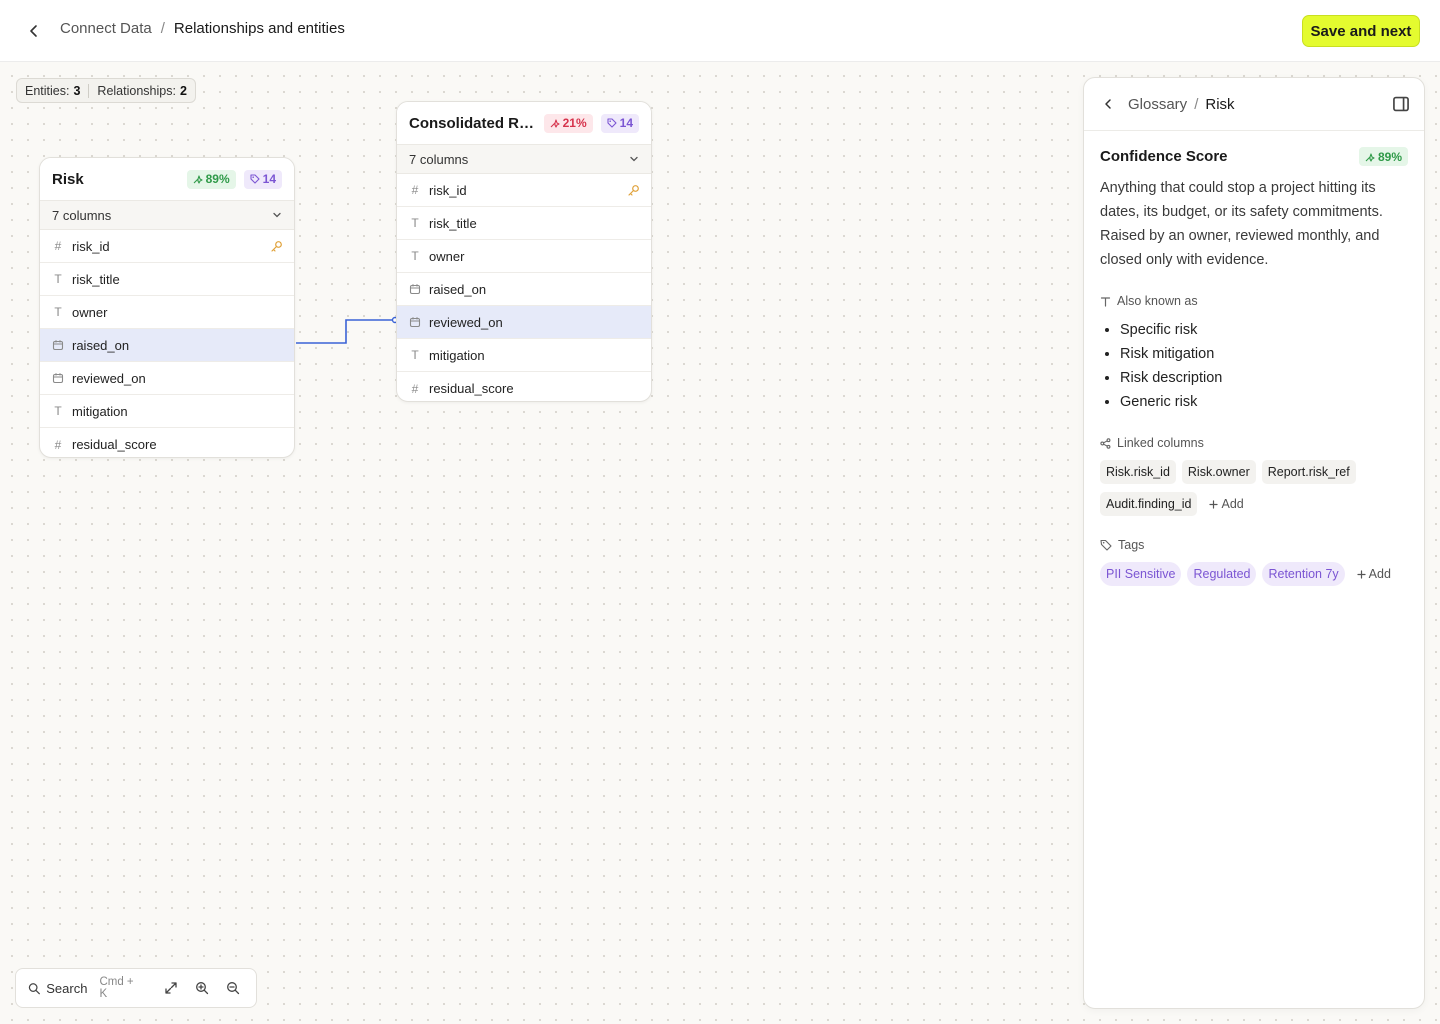 Image resolution: width=1440 pixels, height=1024 pixels. Describe the element at coordinates (1164, 156) in the screenshot. I see `field-title: Confidence Score` at that location.